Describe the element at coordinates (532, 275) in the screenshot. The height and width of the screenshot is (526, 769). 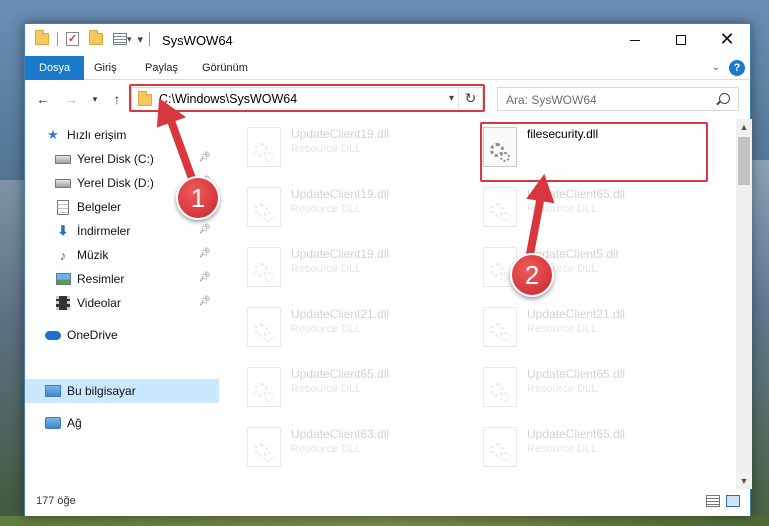
I see `callout-step-2: 2` at that location.